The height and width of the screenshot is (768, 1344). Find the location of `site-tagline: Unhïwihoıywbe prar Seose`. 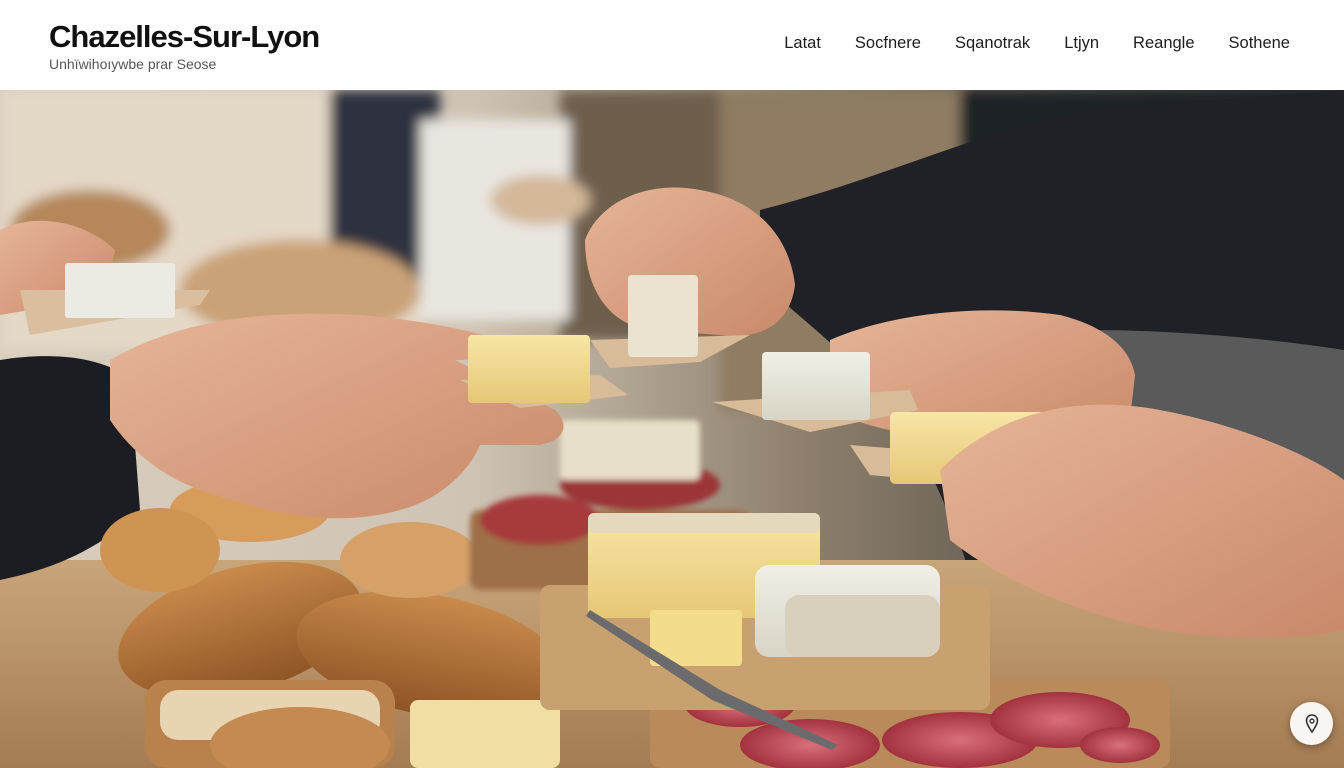

site-tagline: Unhïwihoıywbe prar Seose is located at coordinates (133, 64).